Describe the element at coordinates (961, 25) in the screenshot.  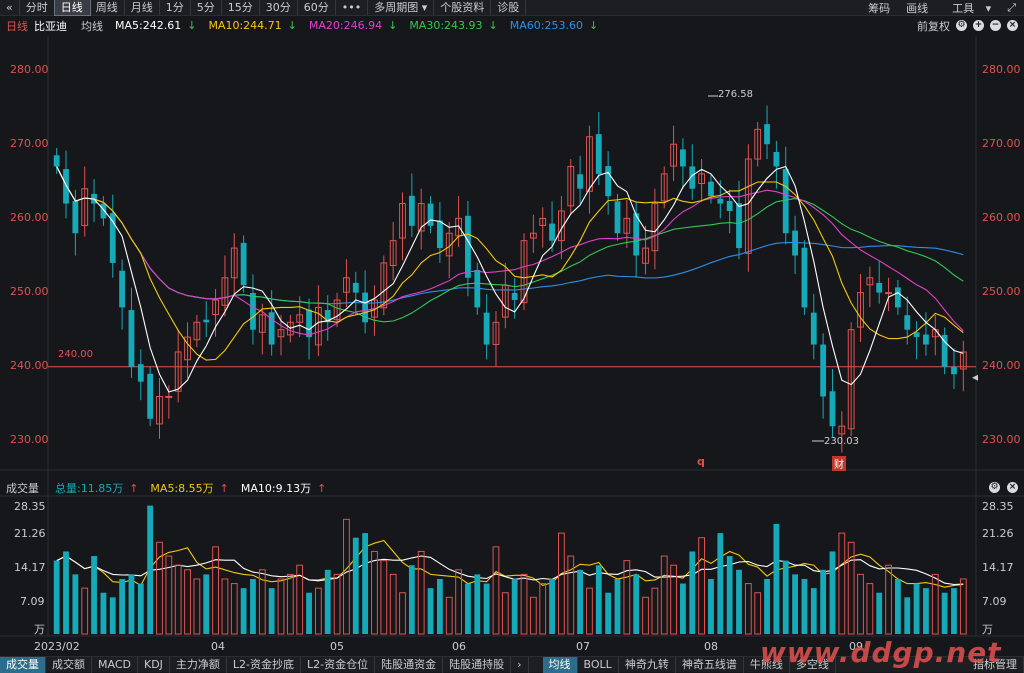
I see `settings-icon: ⚙` at that location.